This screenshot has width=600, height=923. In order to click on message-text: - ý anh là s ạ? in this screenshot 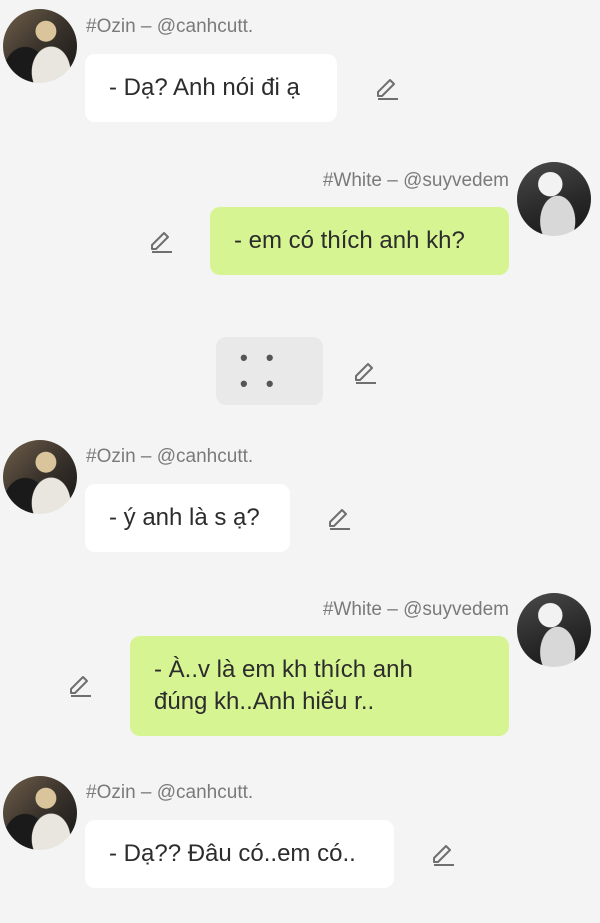, I will do `click(184, 517)`.